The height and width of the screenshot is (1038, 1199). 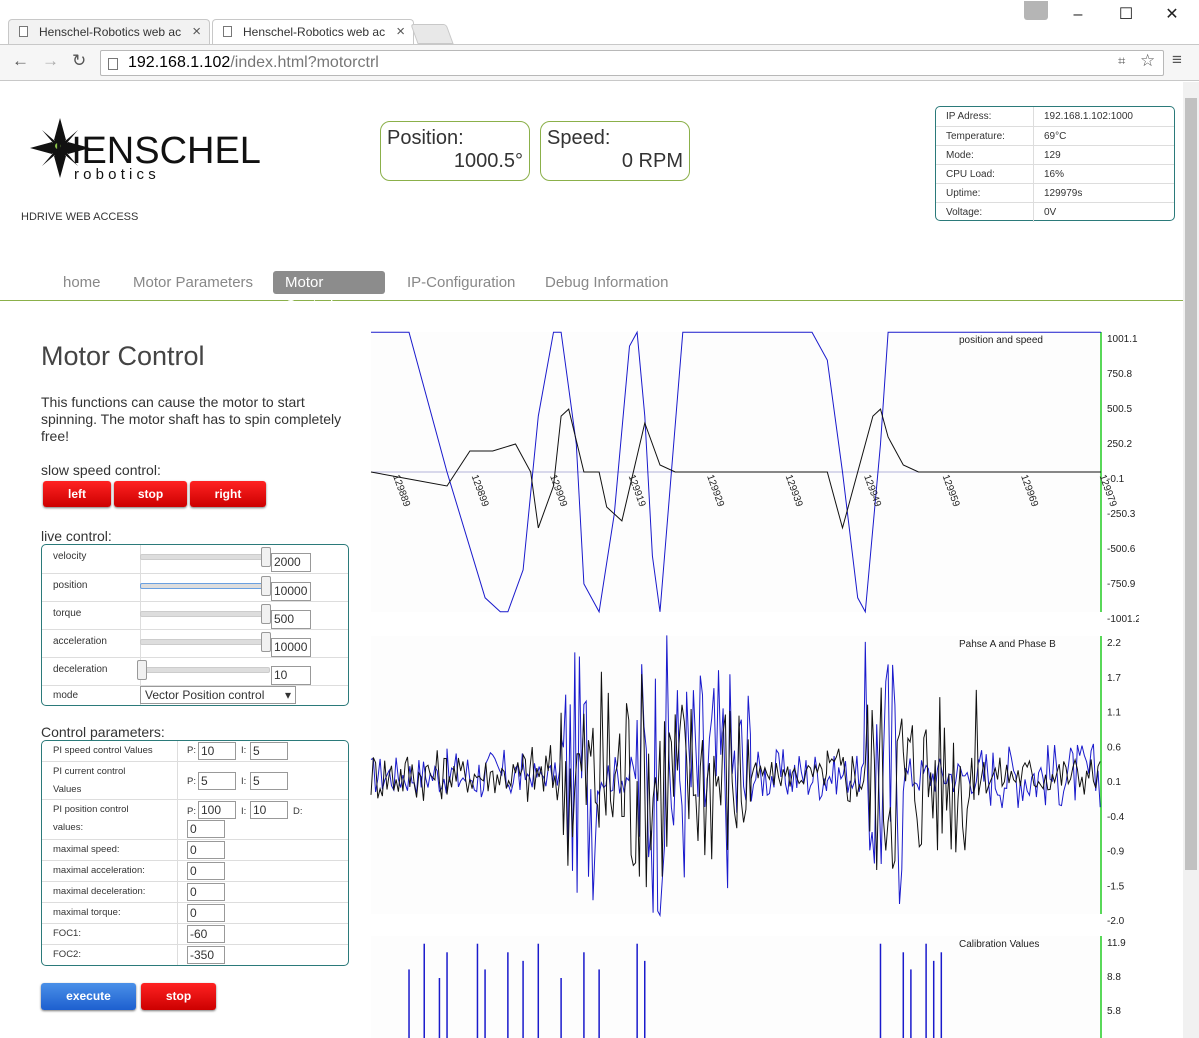 What do you see at coordinates (1114, 678) in the screenshot?
I see `y-tick-label: 1.7` at bounding box center [1114, 678].